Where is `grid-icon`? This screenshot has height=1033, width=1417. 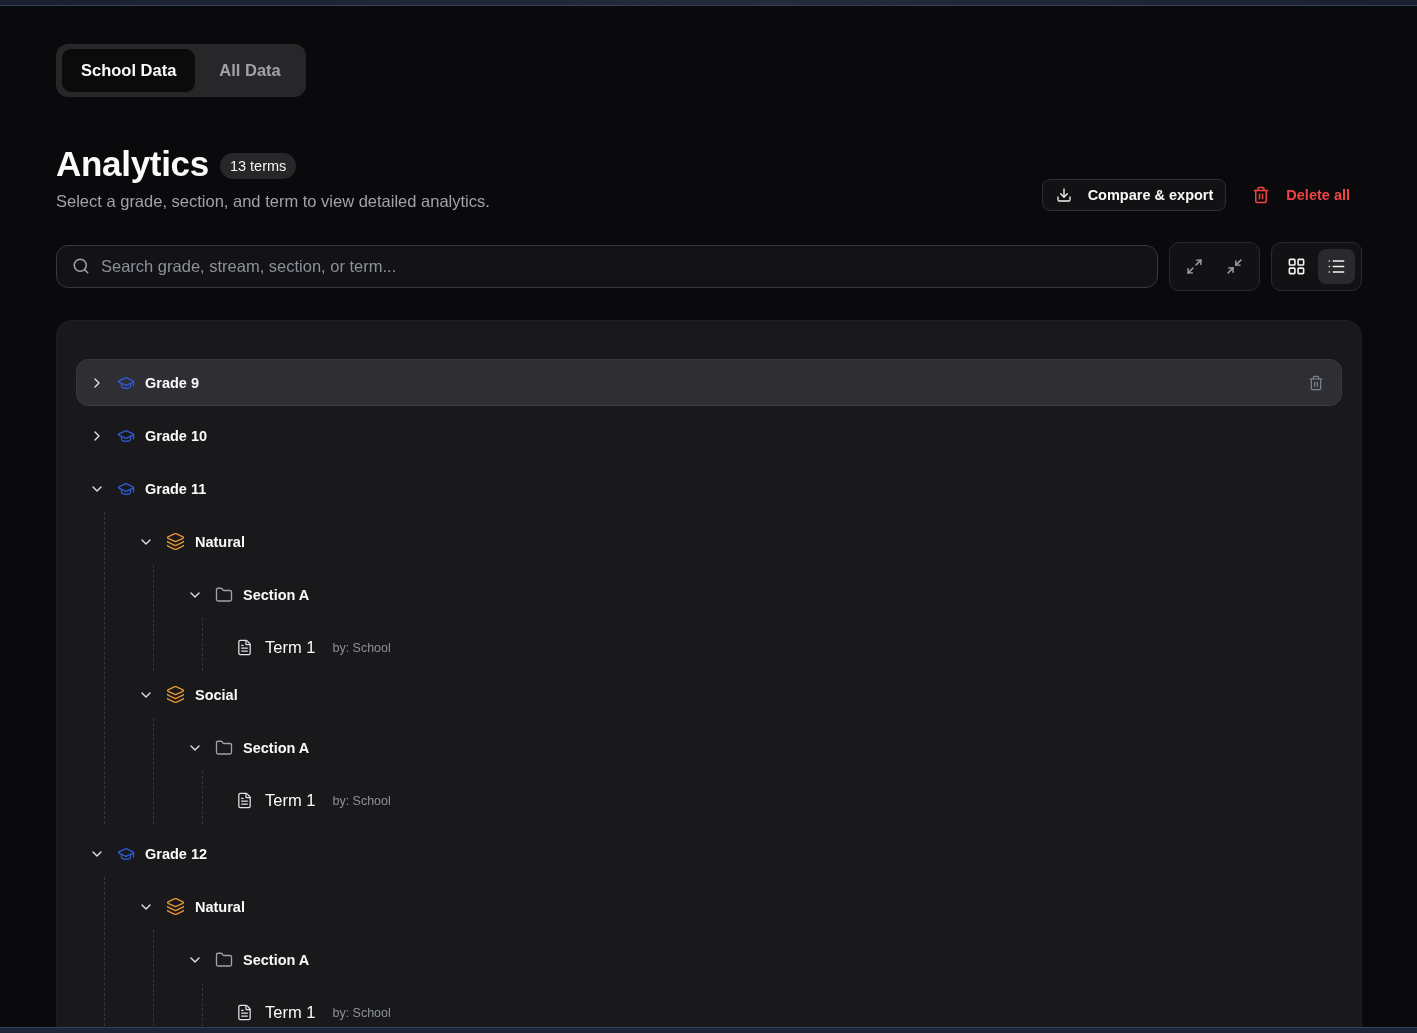
grid-icon is located at coordinates (1296, 267).